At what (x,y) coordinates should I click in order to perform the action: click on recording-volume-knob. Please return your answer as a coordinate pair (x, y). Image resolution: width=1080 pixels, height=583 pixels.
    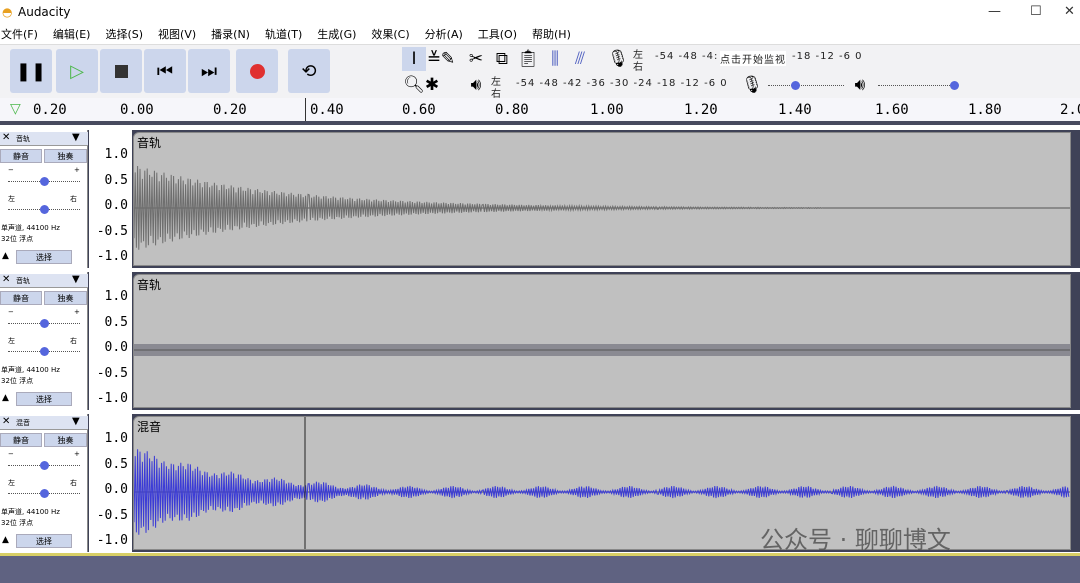
    Looking at the image, I should click on (795, 85).